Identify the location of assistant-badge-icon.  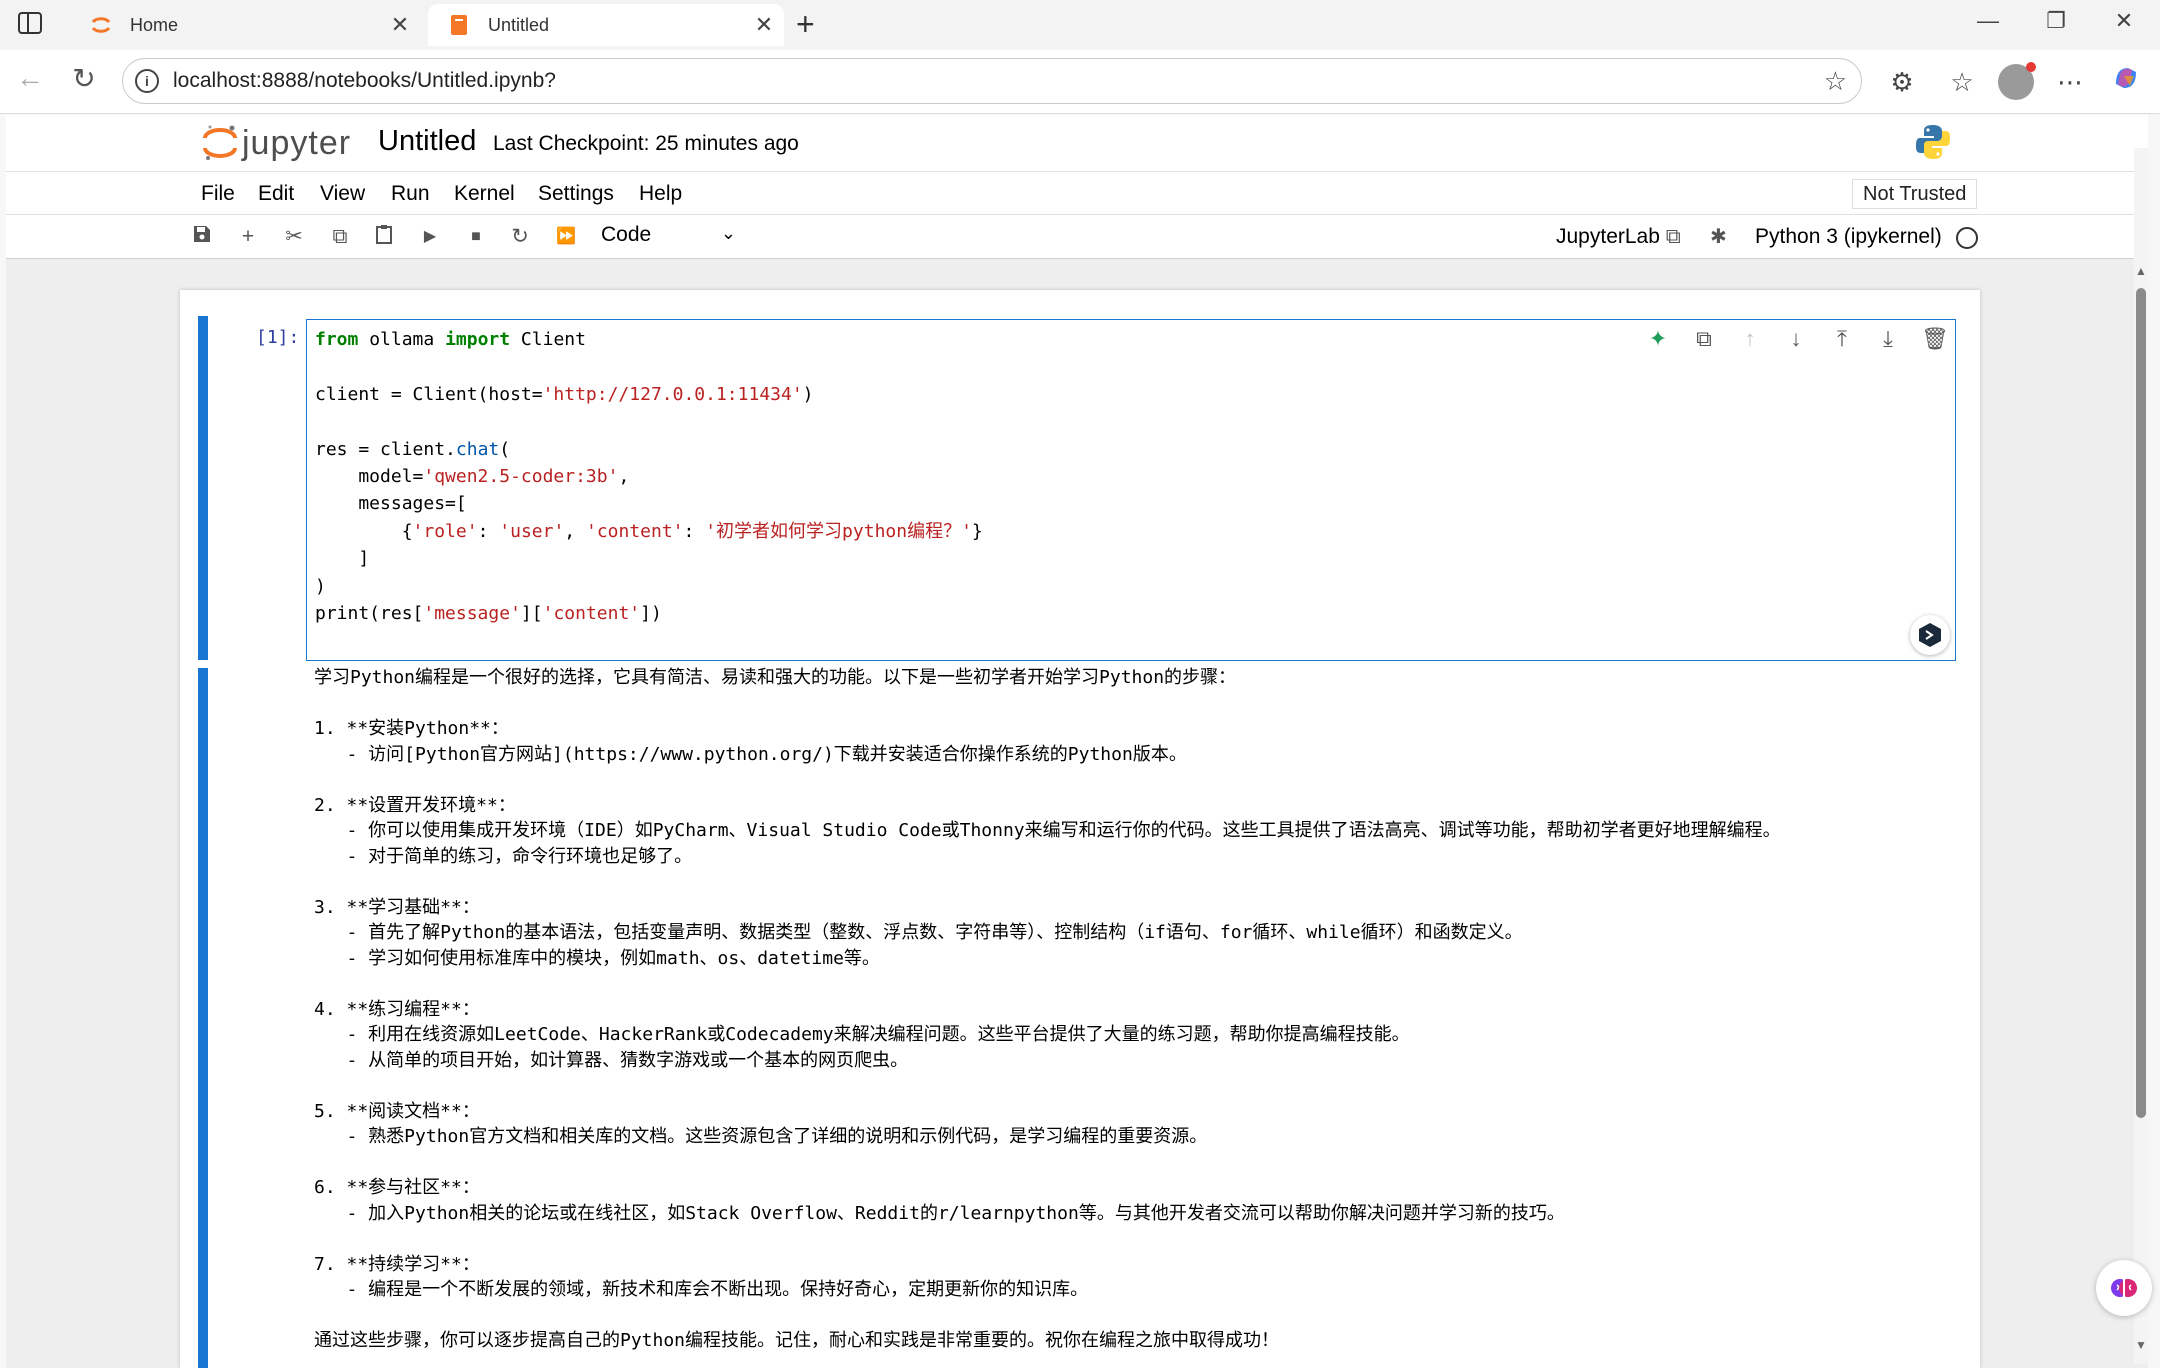
(1930, 635).